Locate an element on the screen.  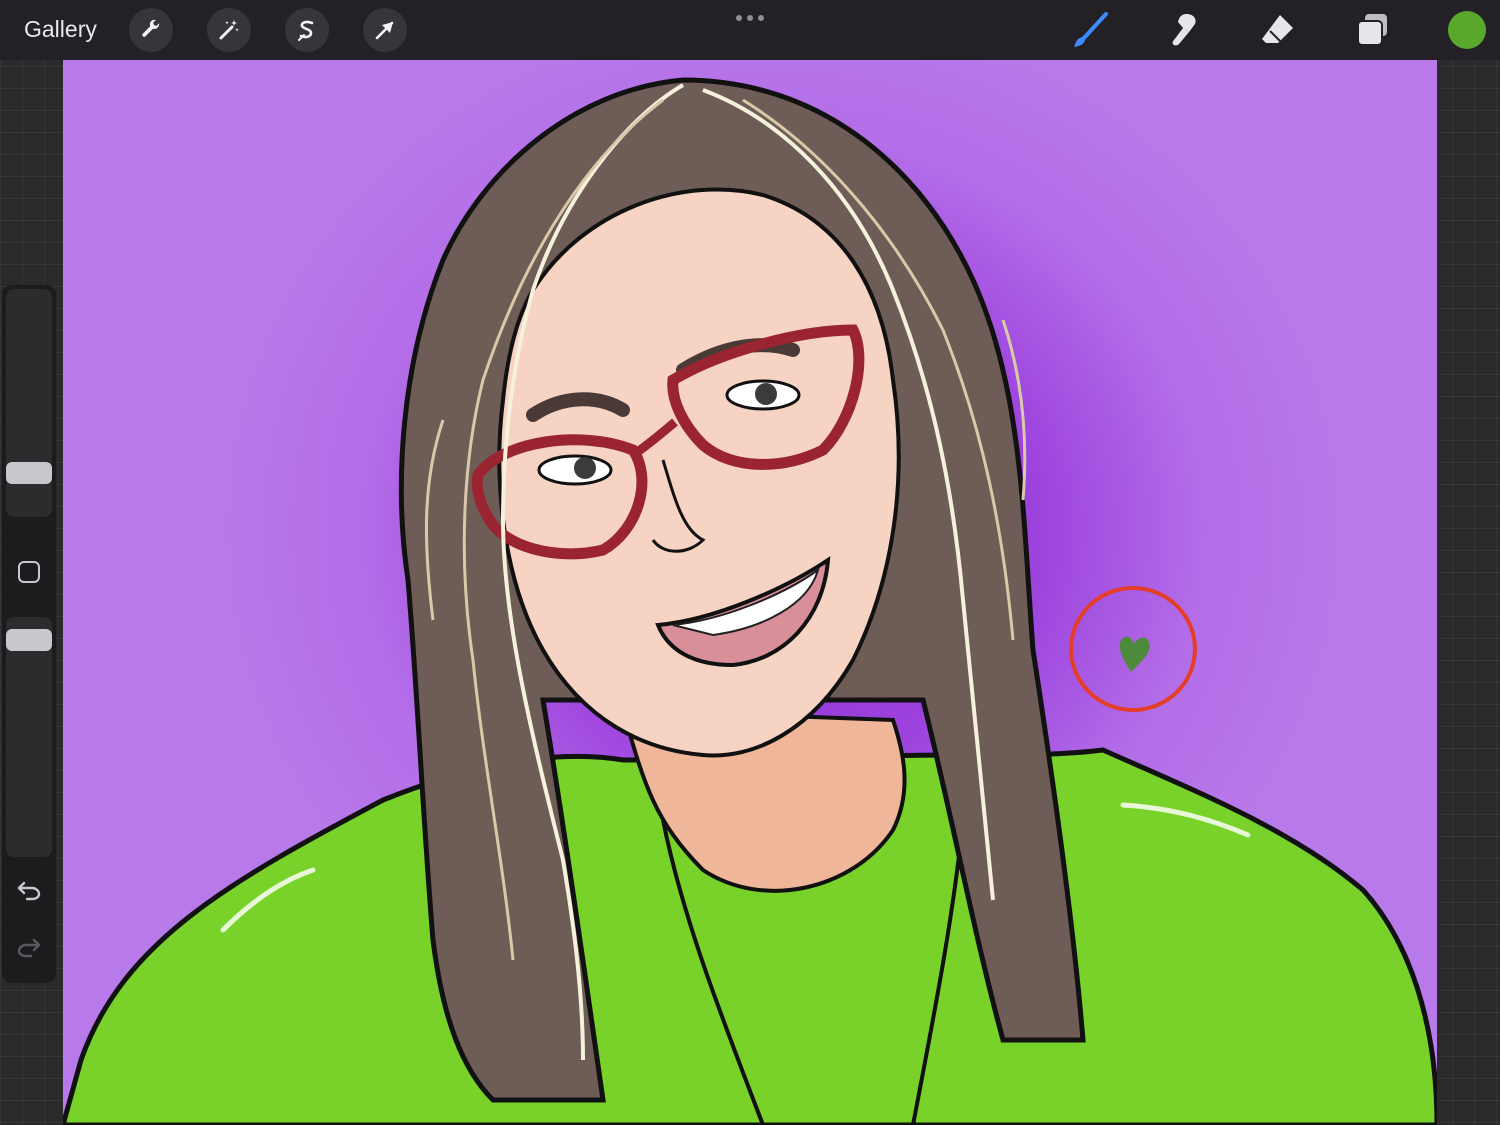
selection-s-icon is located at coordinates (306, 30).